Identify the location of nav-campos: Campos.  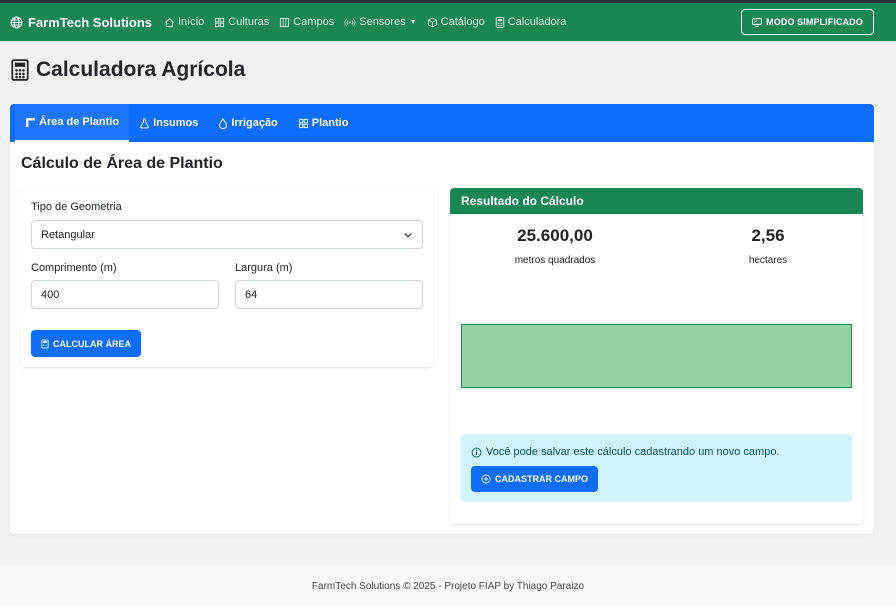
(306, 22).